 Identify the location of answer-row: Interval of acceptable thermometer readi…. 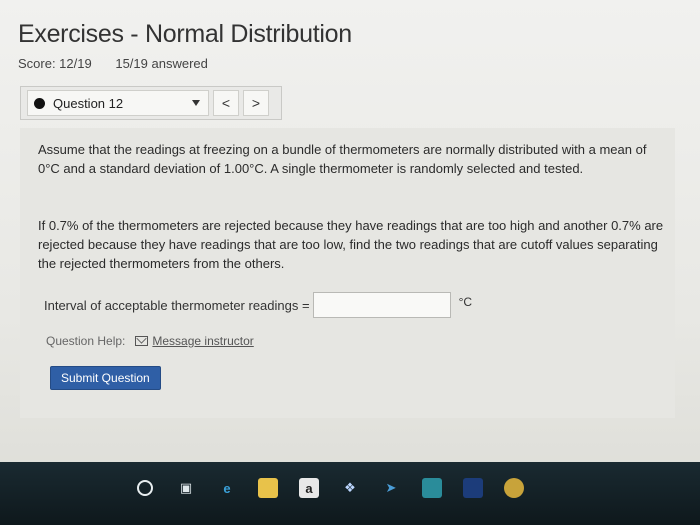
(258, 305).